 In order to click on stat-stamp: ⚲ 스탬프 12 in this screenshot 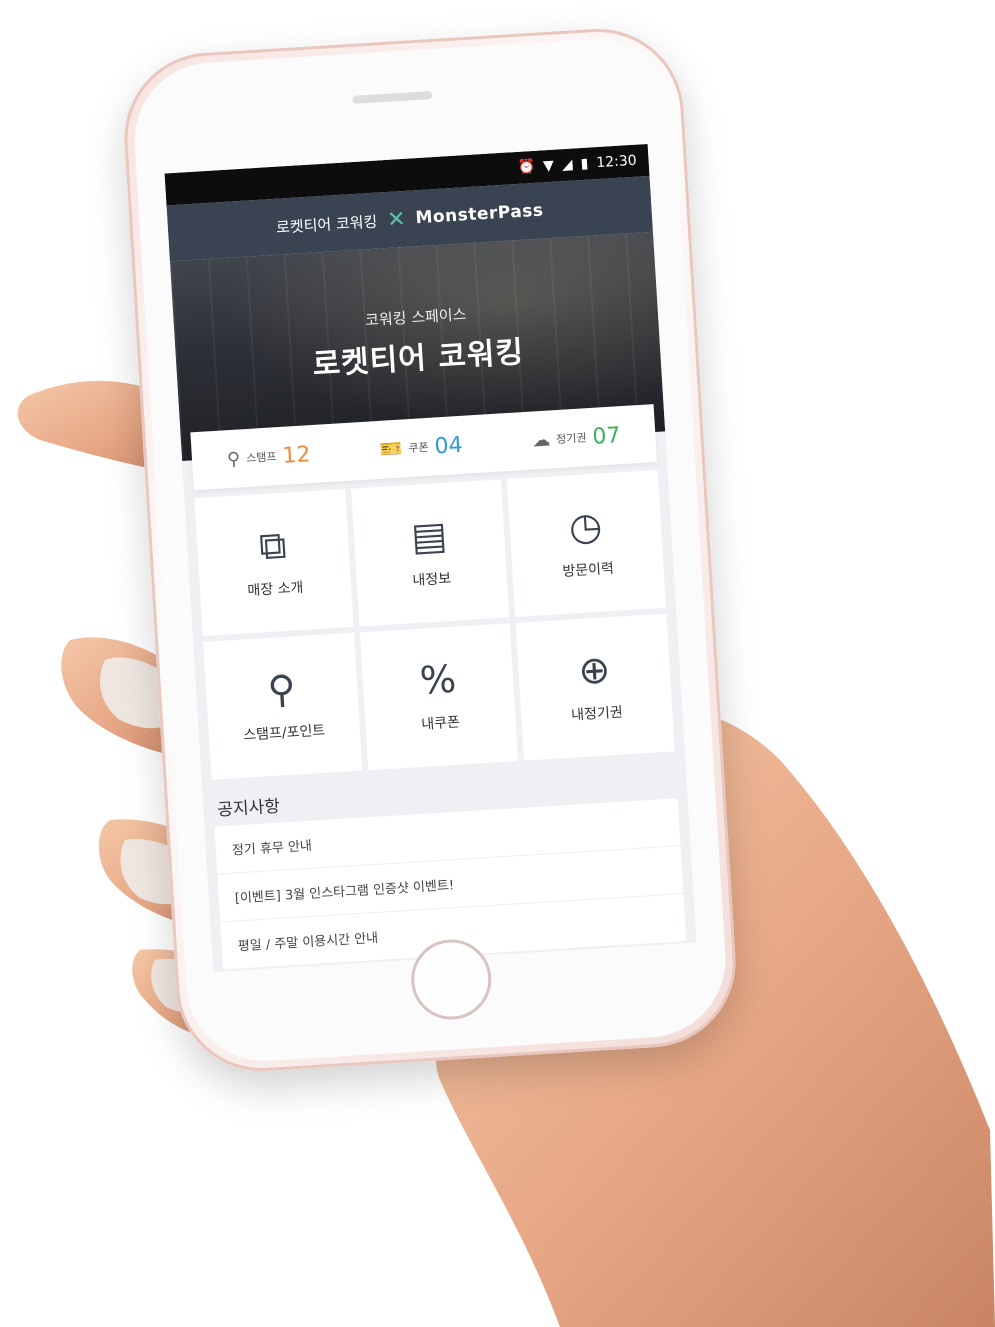, I will do `click(268, 457)`.